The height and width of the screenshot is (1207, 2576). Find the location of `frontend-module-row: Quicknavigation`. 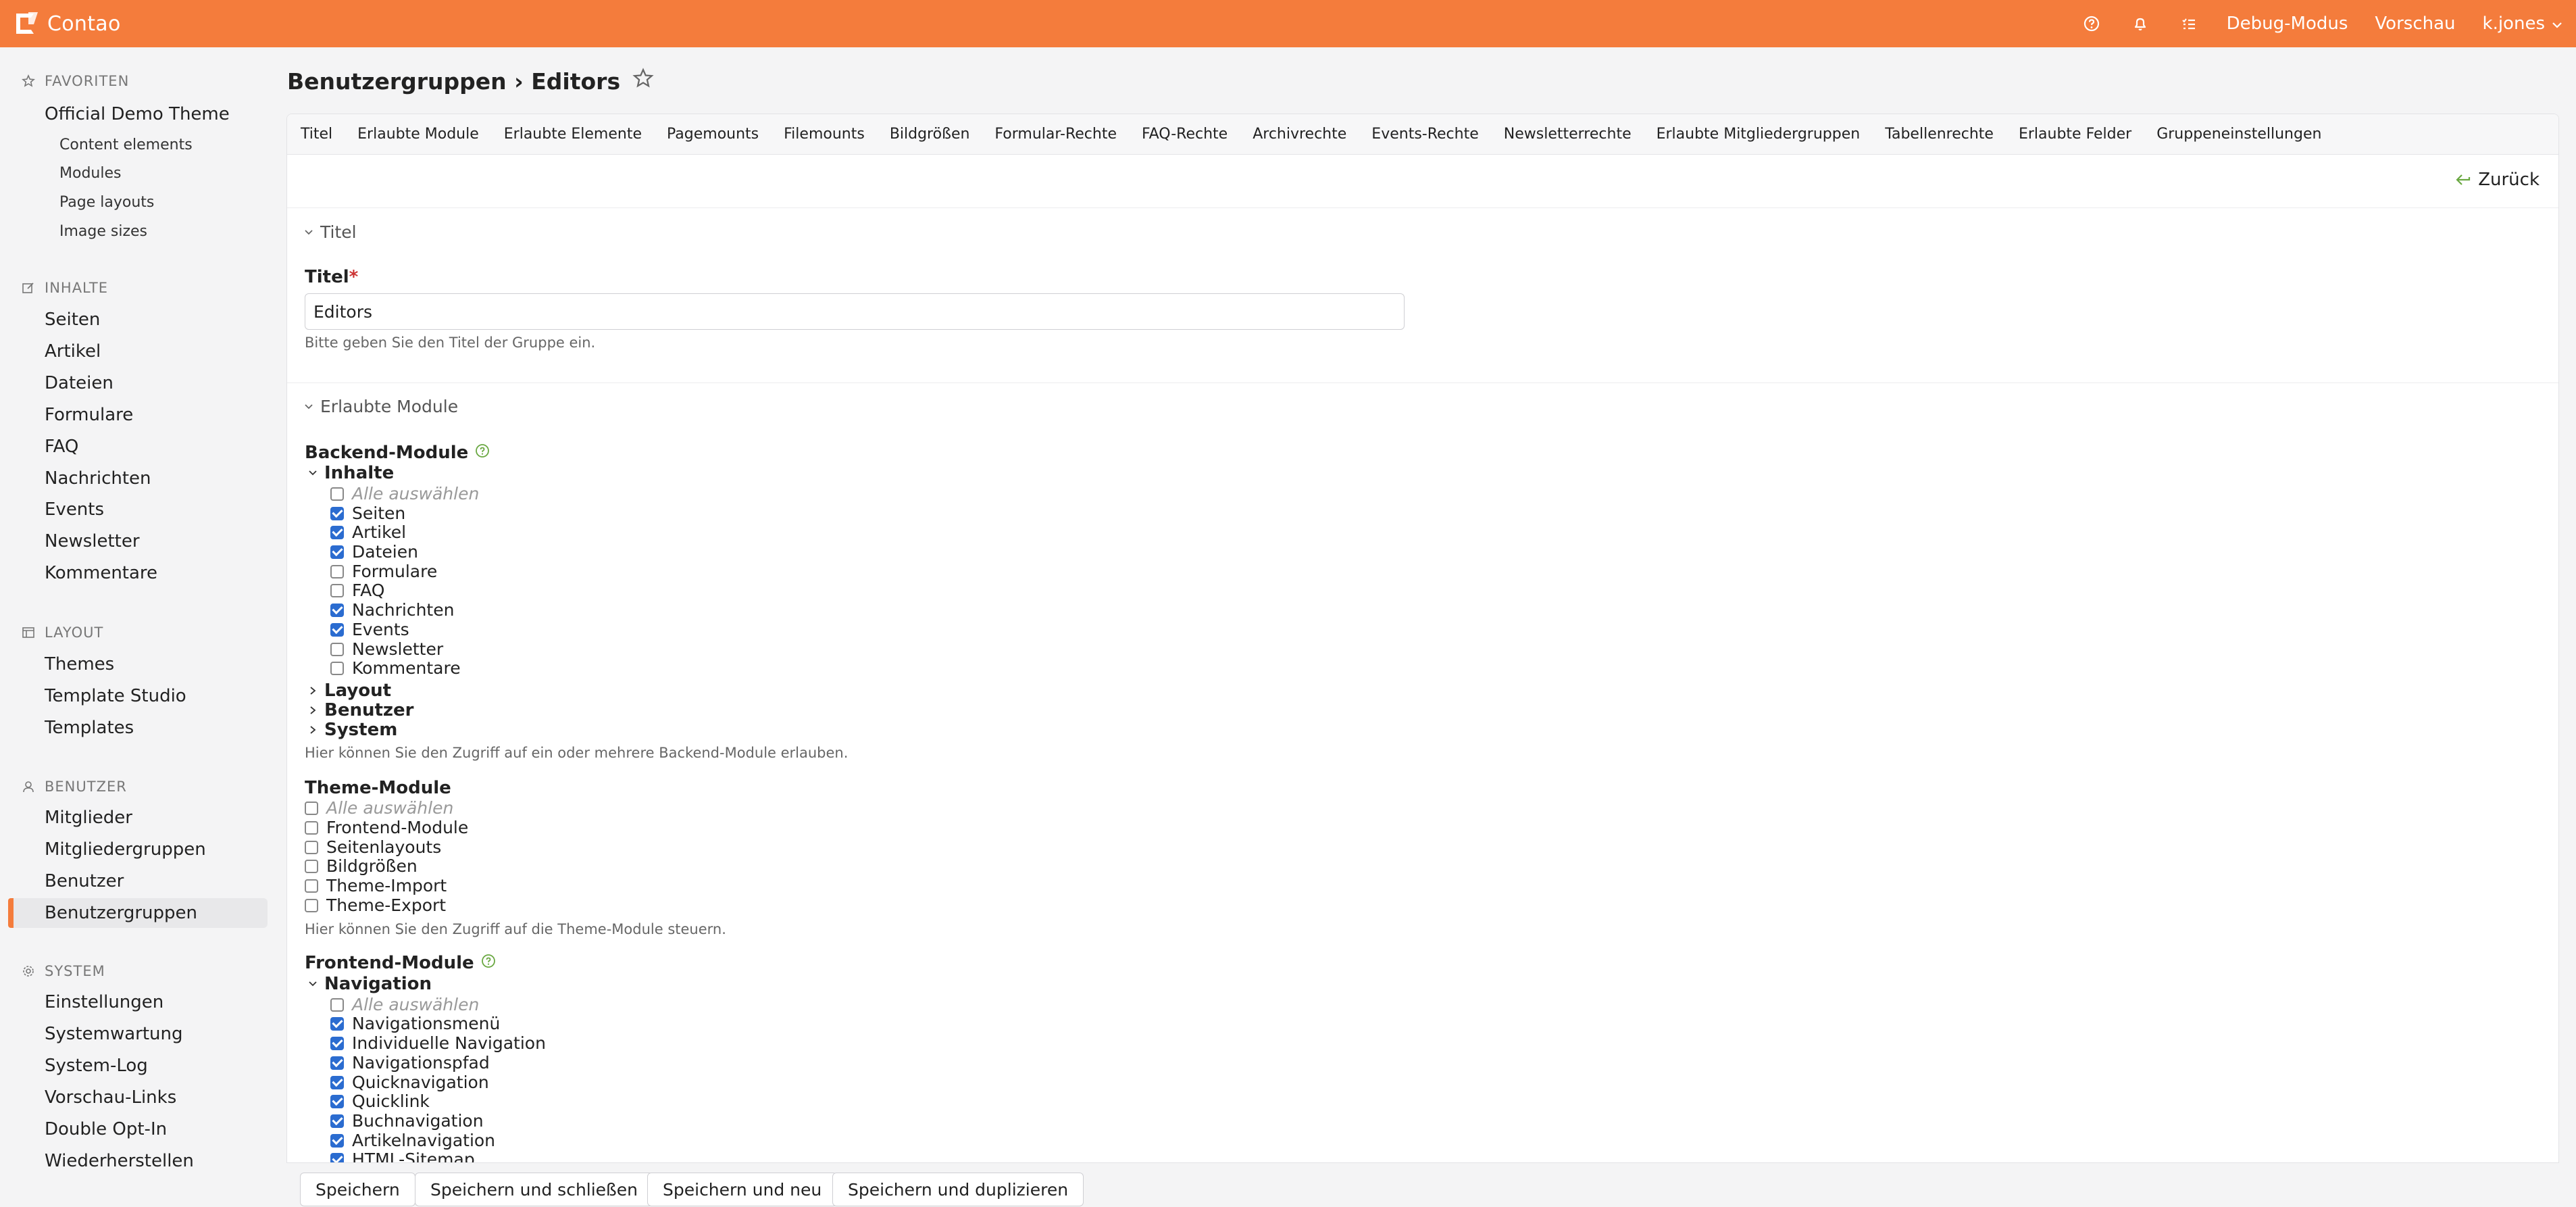

frontend-module-row: Quicknavigation is located at coordinates (409, 1082).